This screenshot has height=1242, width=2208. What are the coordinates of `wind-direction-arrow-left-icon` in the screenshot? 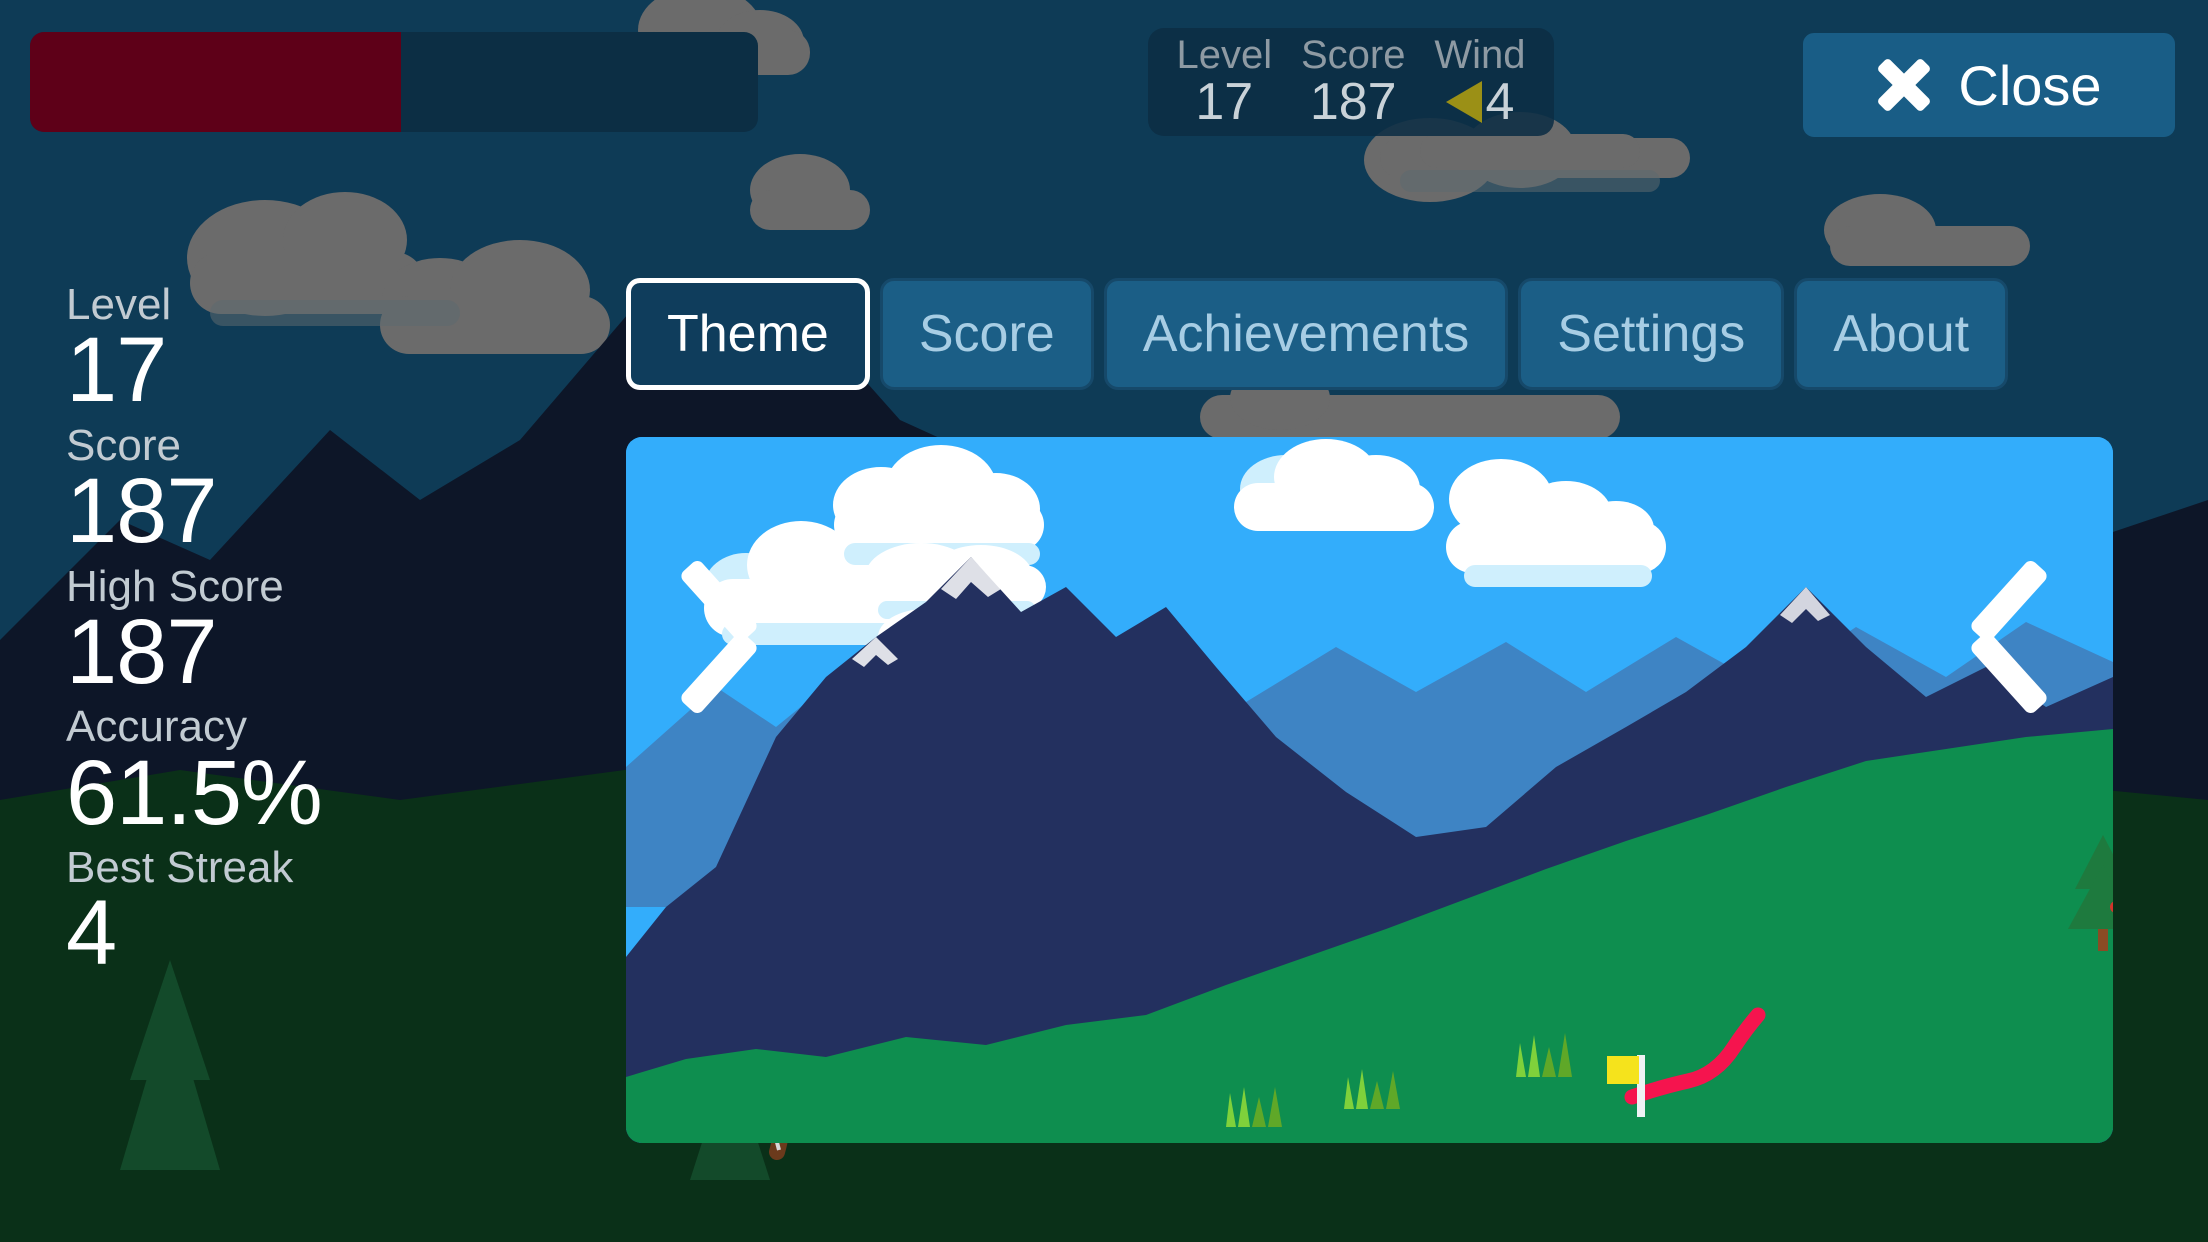 It's located at (1463, 102).